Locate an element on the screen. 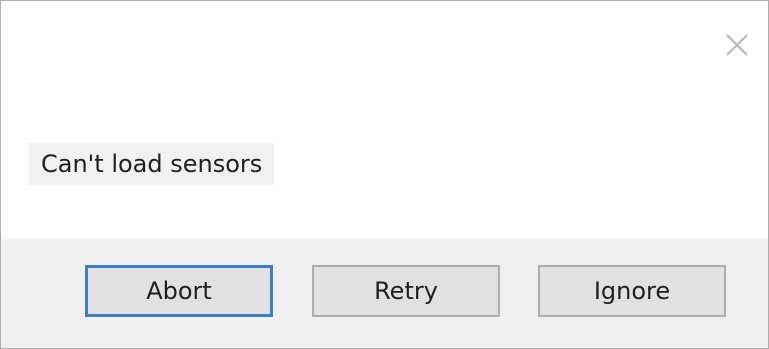  error-message: Can't load sensors is located at coordinates (152, 164).